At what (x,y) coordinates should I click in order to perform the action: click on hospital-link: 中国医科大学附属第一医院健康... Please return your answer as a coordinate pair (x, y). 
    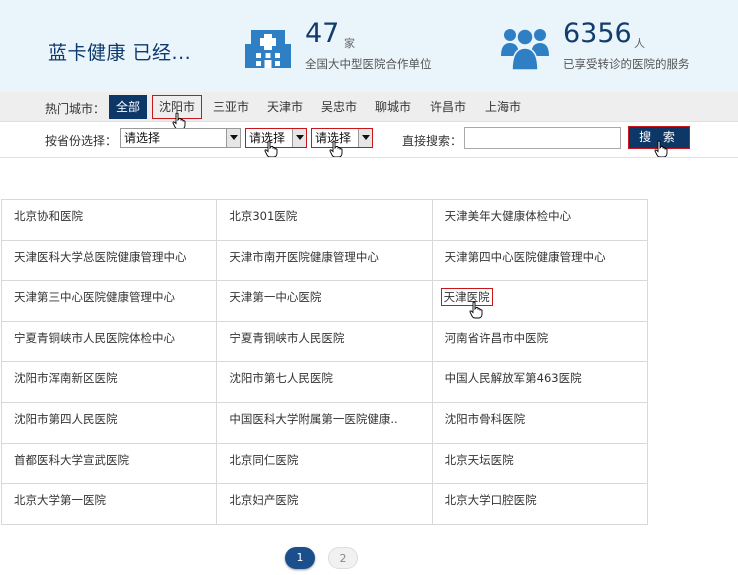
    Looking at the image, I should click on (313, 419).